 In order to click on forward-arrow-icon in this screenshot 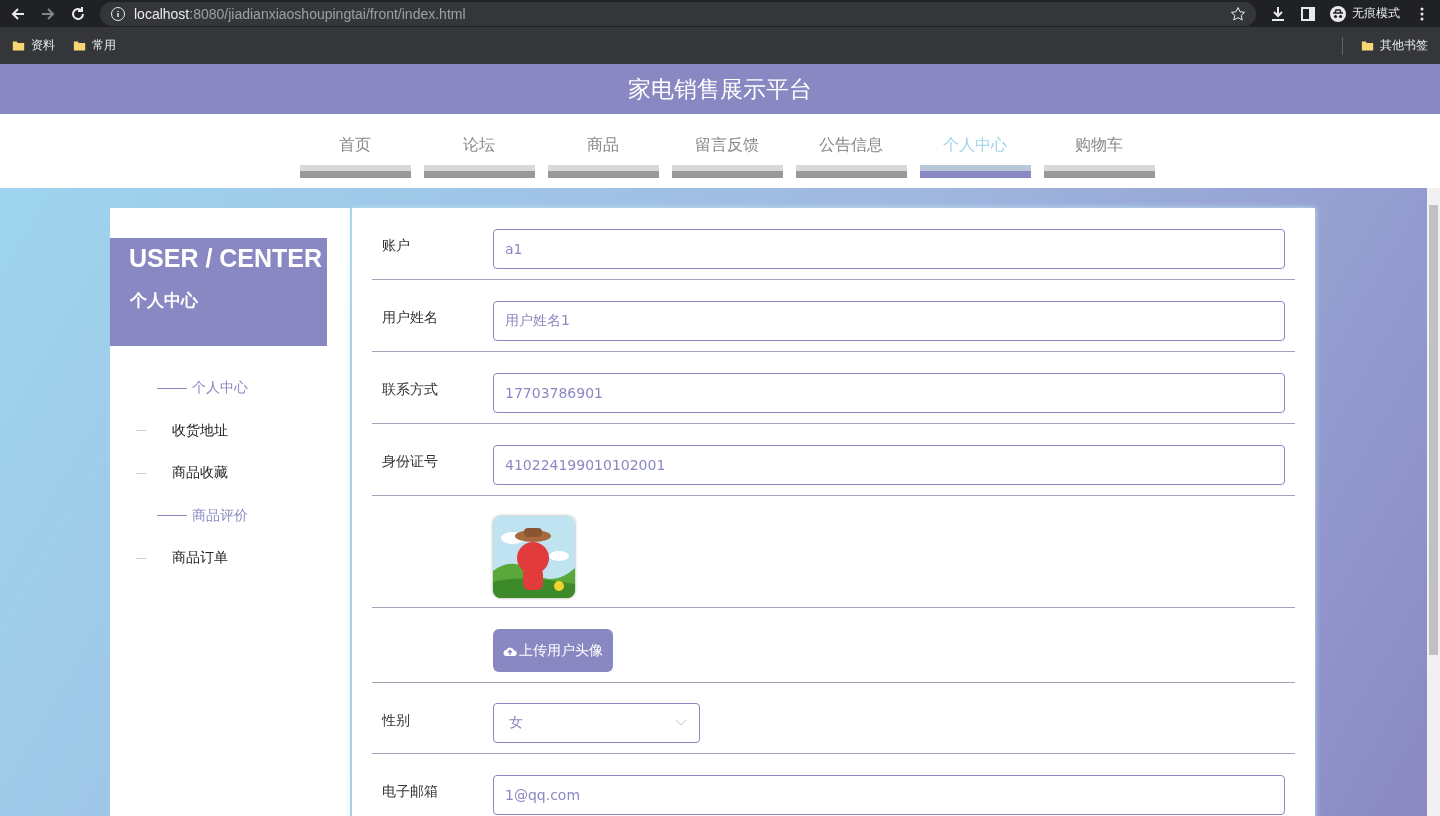, I will do `click(48, 13)`.